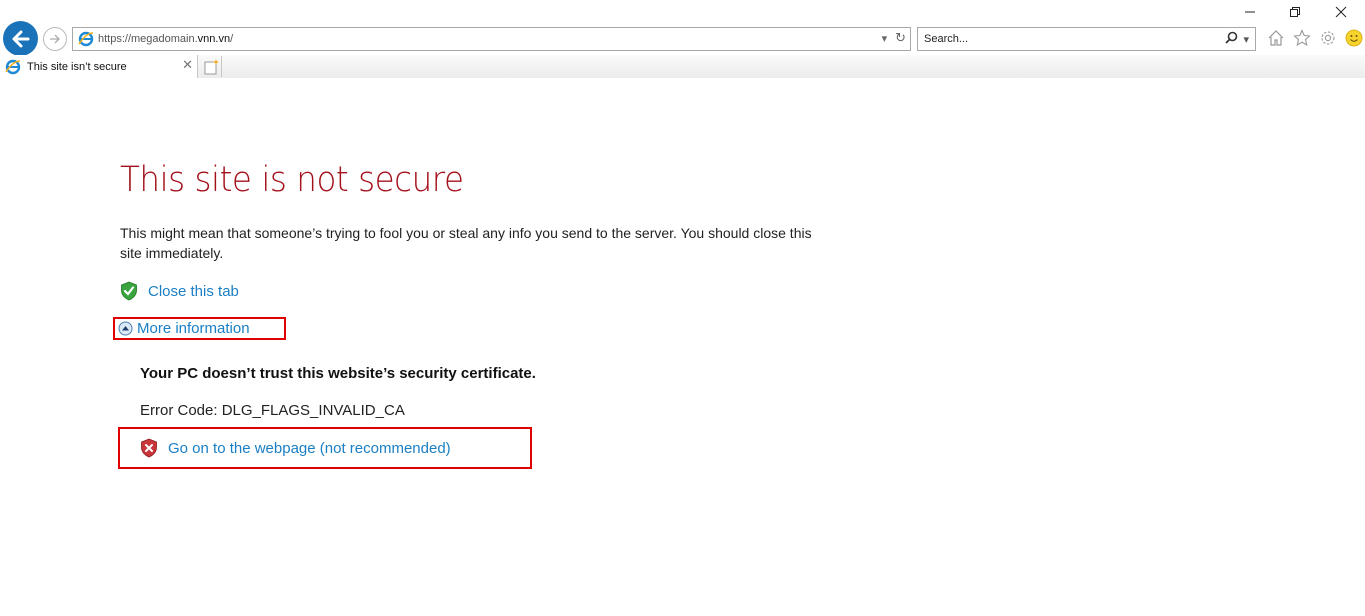 The width and height of the screenshot is (1365, 616). What do you see at coordinates (1246, 39) in the screenshot?
I see `search-dropdown-icon: ▾` at bounding box center [1246, 39].